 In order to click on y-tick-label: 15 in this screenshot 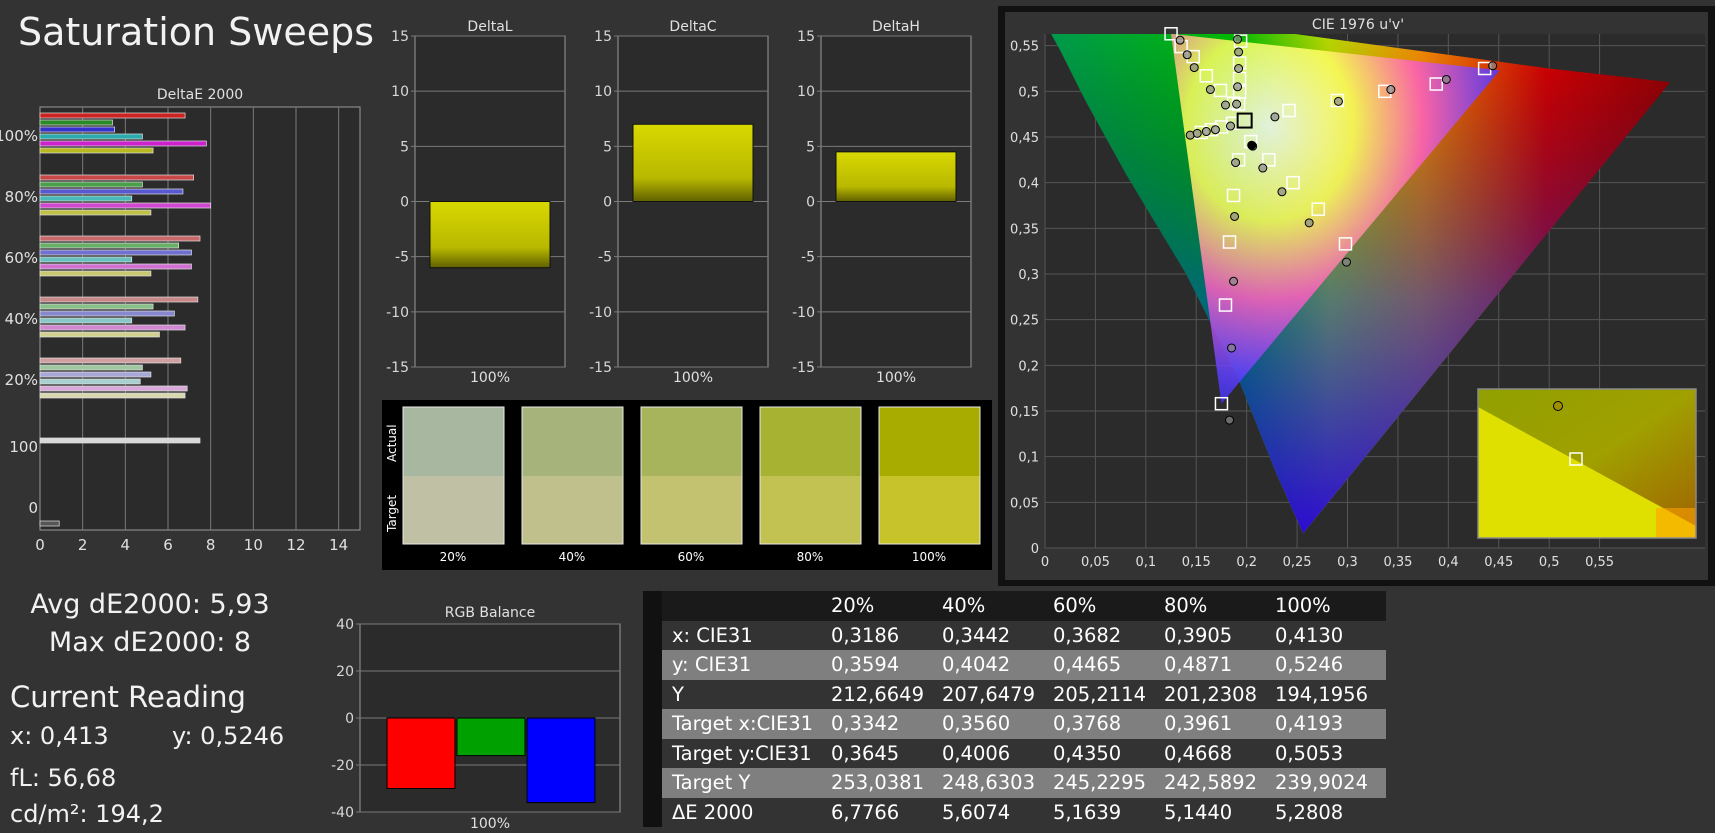, I will do `click(603, 37)`.